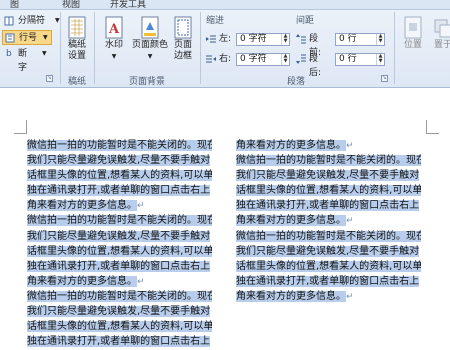 The height and width of the screenshot is (350, 450). I want to click on watermark-button: A 水印 ▼, so click(114, 42).